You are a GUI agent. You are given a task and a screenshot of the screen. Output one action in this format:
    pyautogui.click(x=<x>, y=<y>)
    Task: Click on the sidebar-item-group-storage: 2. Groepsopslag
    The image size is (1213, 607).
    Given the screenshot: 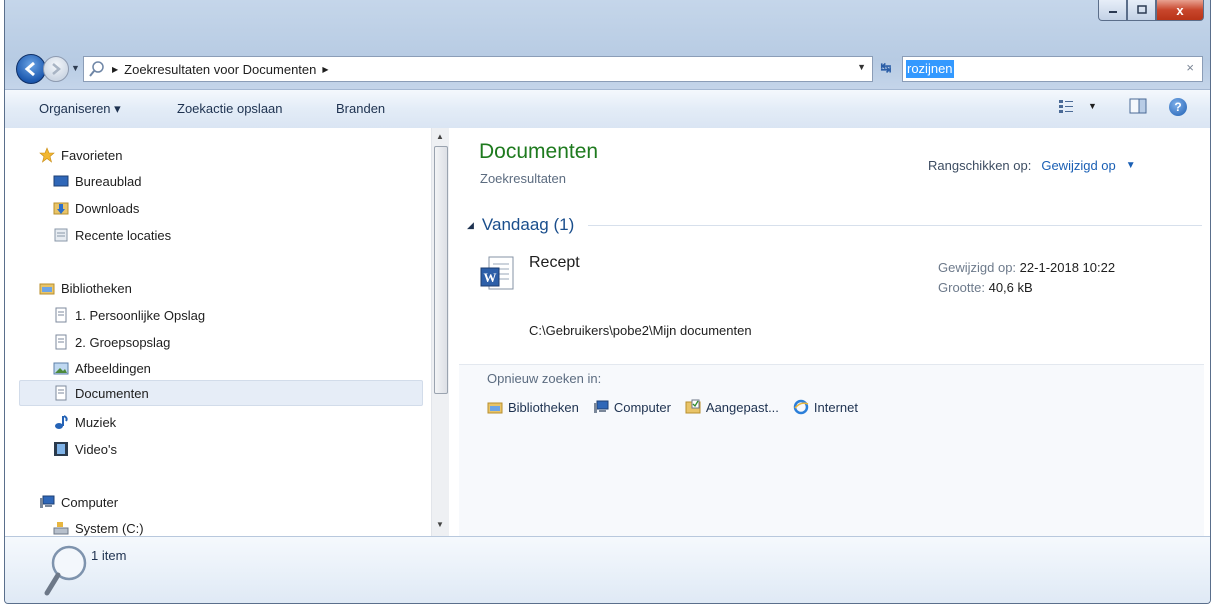 What is the action you would take?
    pyautogui.click(x=111, y=342)
    